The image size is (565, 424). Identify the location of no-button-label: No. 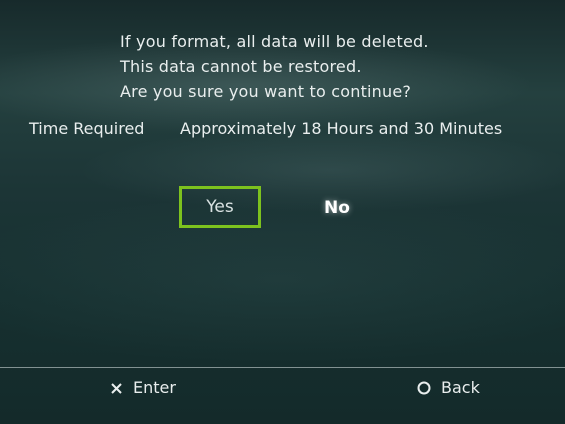
(337, 208).